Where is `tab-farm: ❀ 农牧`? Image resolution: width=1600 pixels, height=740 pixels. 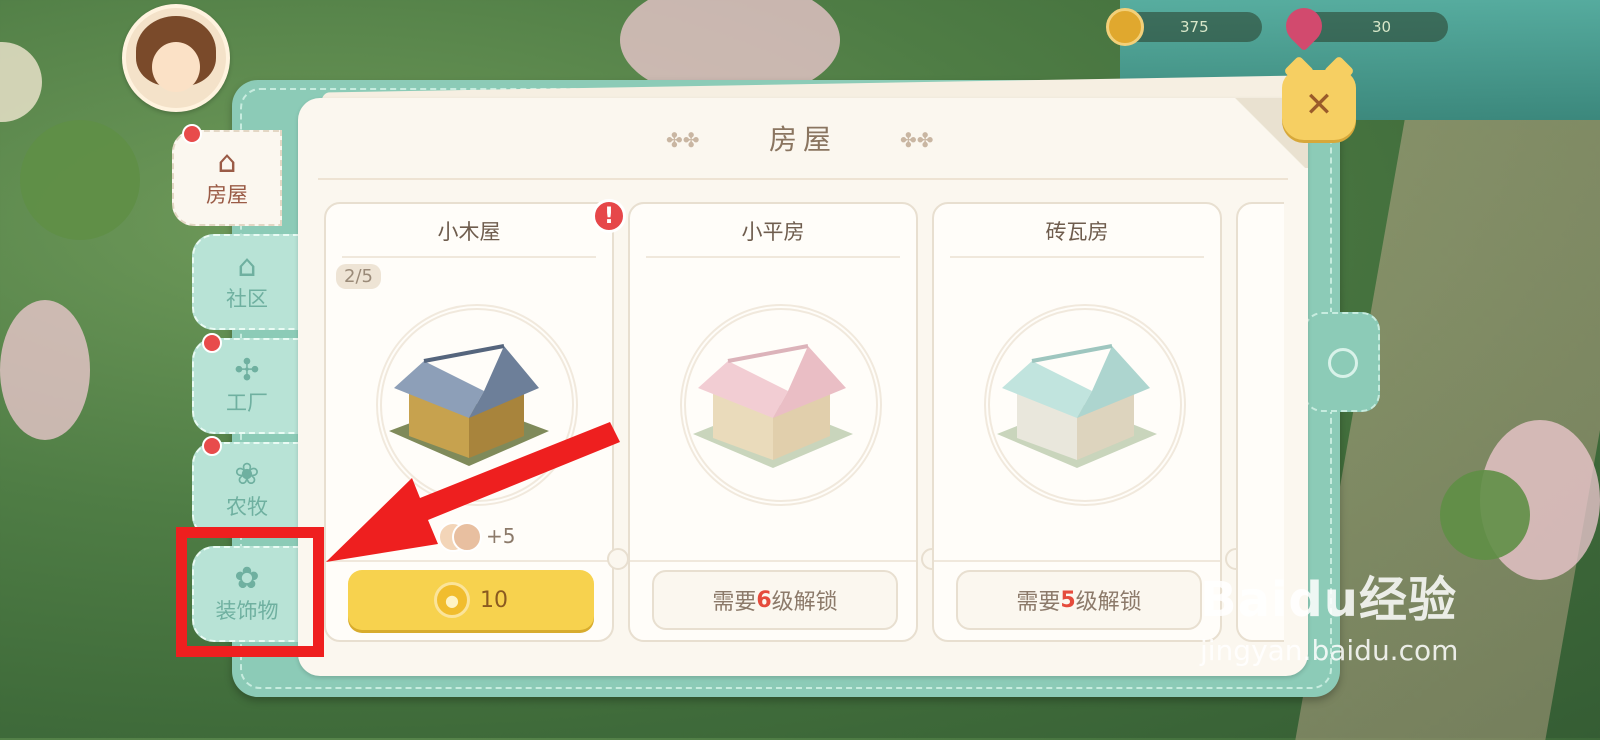 tab-farm: ❀ 农牧 is located at coordinates (247, 490).